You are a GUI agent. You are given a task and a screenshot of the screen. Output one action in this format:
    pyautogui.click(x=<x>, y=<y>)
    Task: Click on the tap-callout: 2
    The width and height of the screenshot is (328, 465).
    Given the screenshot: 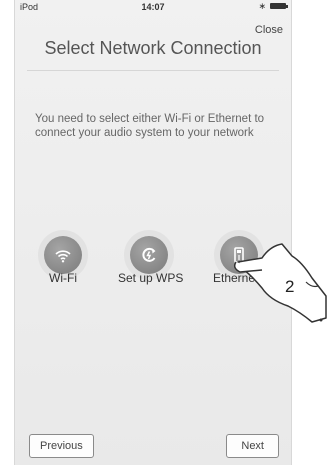 What is the action you would take?
    pyautogui.click(x=280, y=283)
    